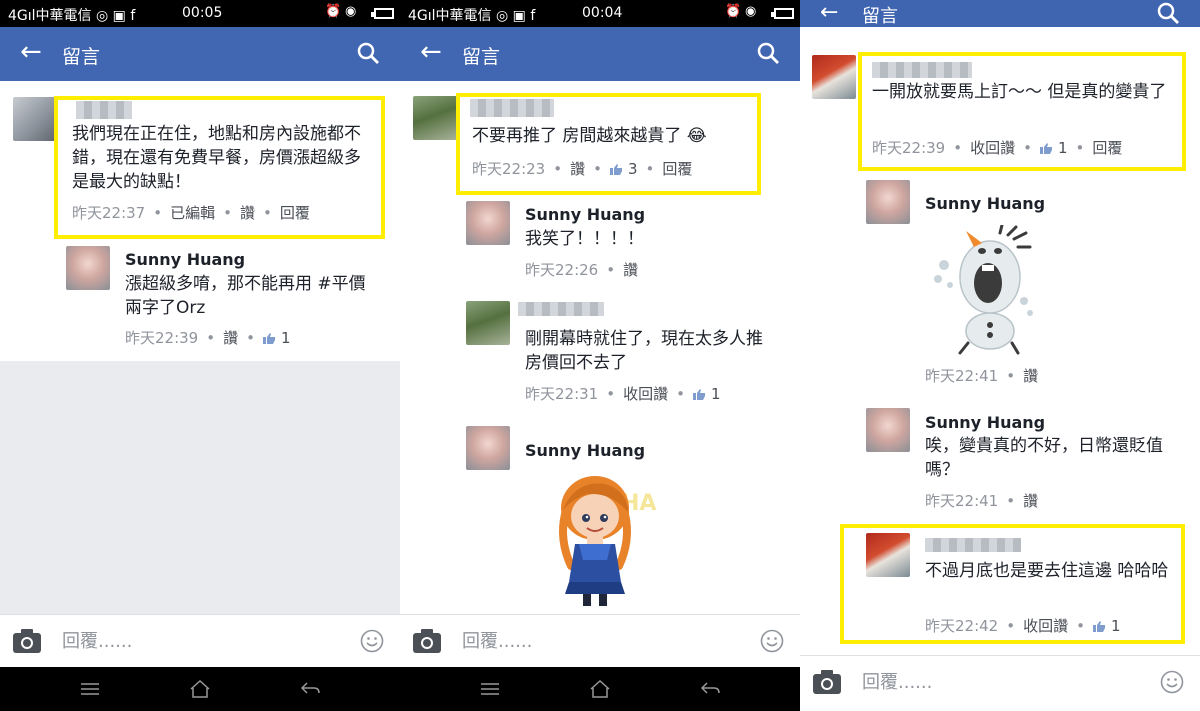 The width and height of the screenshot is (1200, 711). I want to click on status-clock: 00:05, so click(202, 13).